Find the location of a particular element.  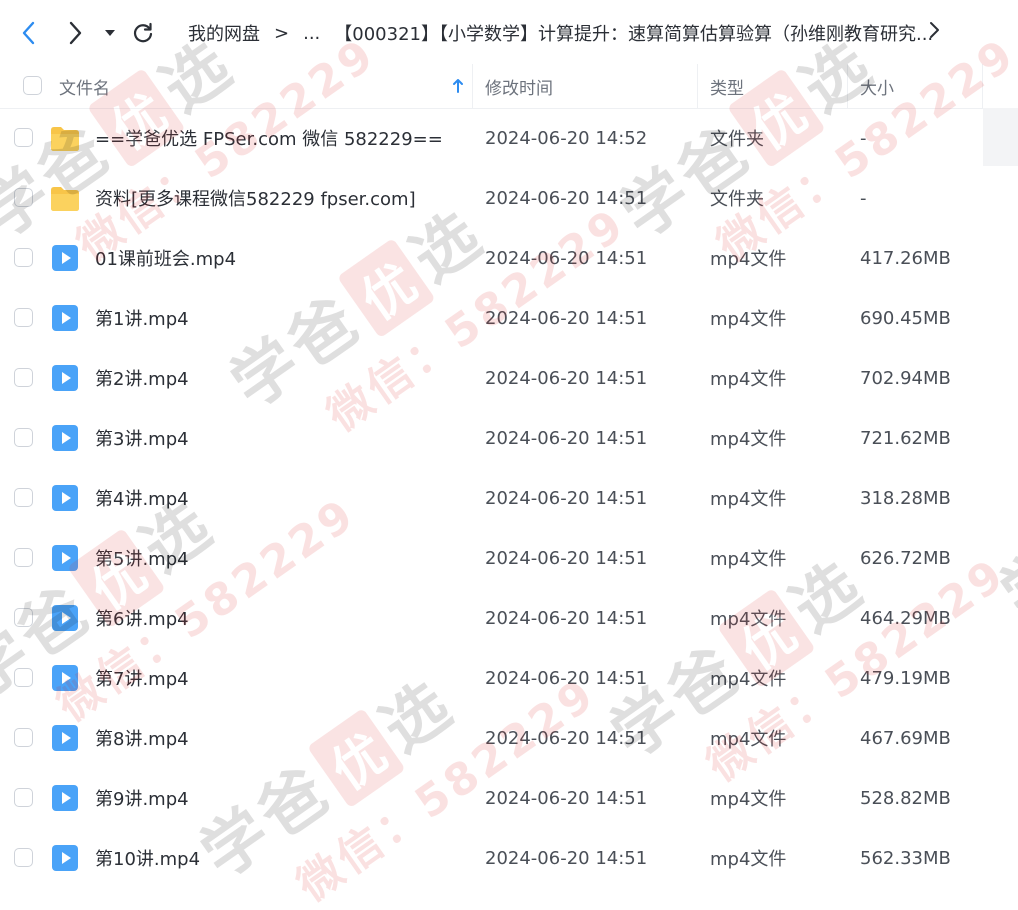

file-size: 721.62MB is located at coordinates (905, 438).